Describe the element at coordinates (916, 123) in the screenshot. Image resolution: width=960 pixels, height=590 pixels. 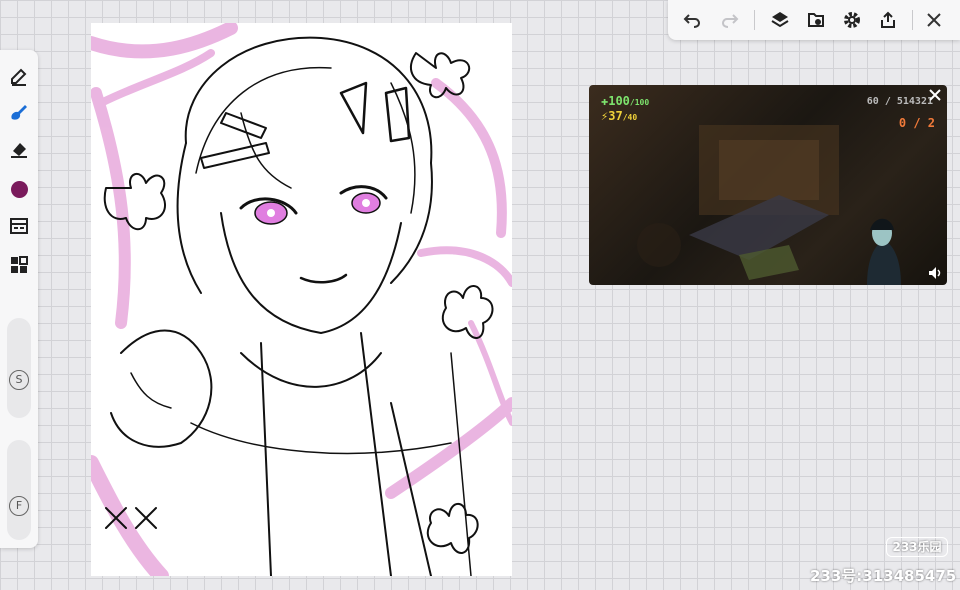
I see `kill-counter: 0 / 2` at that location.